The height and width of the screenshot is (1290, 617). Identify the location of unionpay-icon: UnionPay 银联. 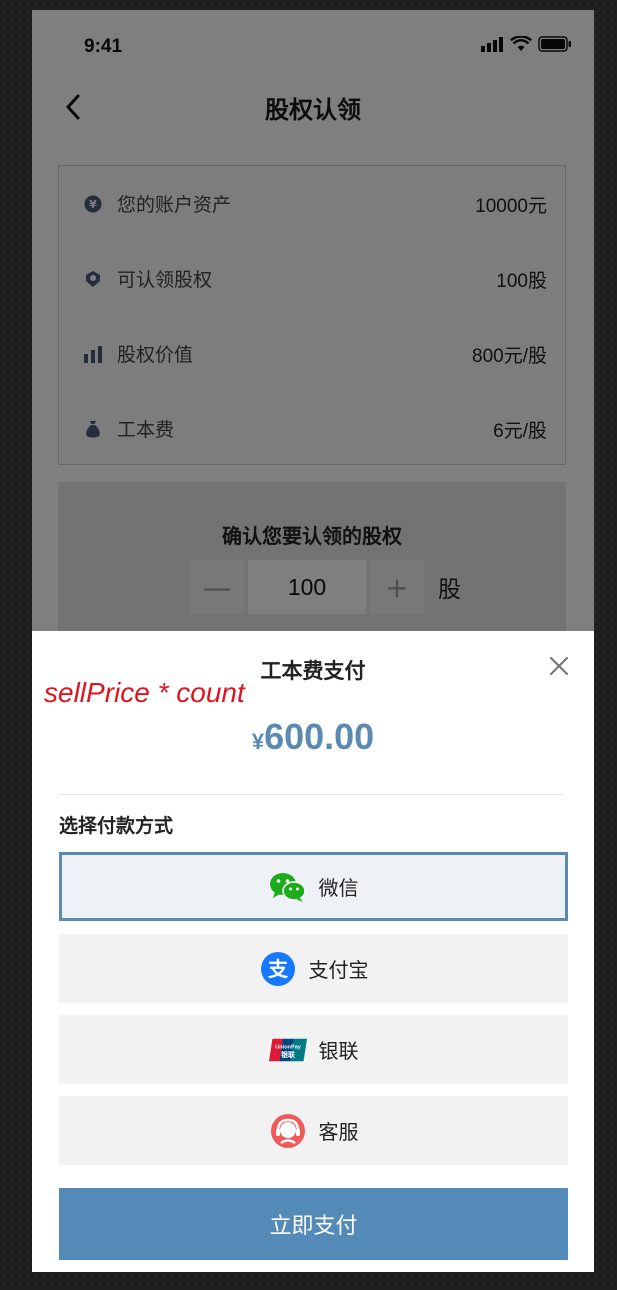
(287, 1050).